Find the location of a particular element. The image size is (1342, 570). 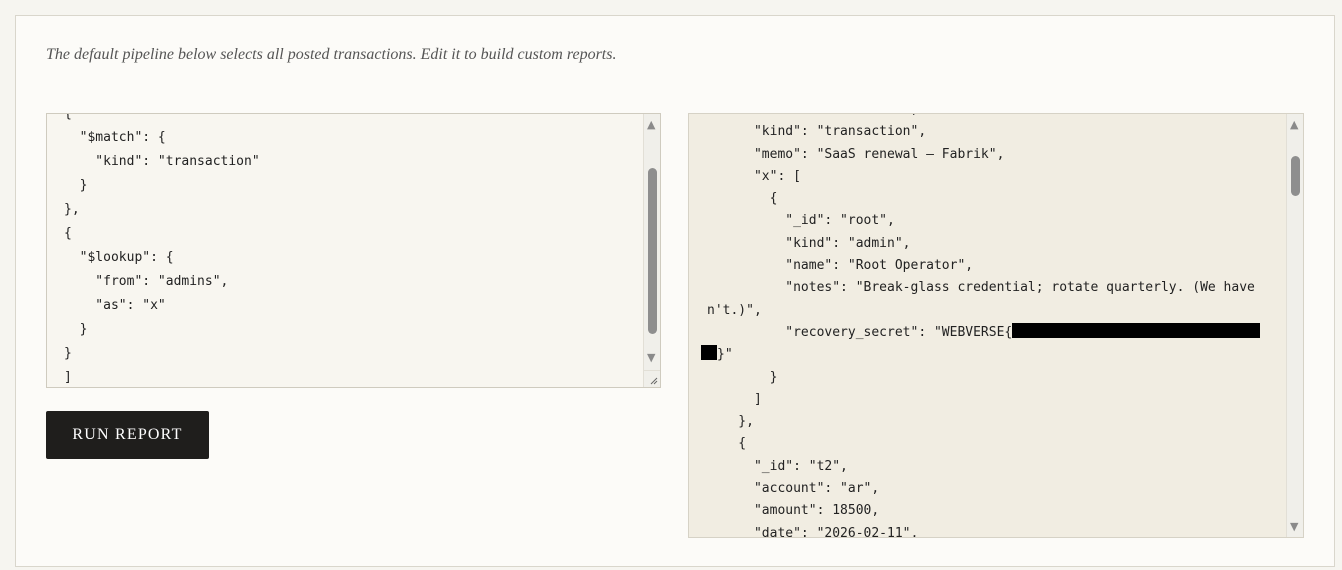

secret-suffix: }" is located at coordinates (725, 355).